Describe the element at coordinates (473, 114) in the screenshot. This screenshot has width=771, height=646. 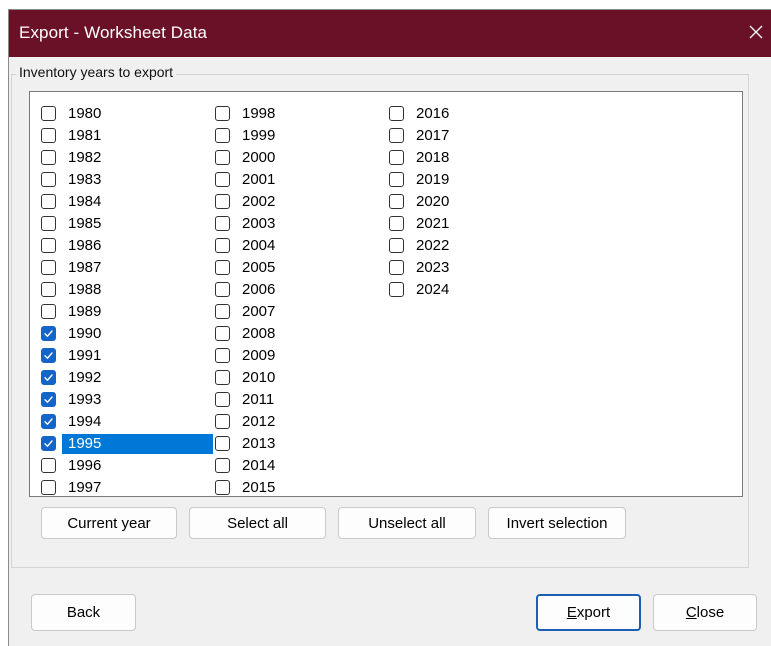
I see `year-item-2016: 2016` at that location.